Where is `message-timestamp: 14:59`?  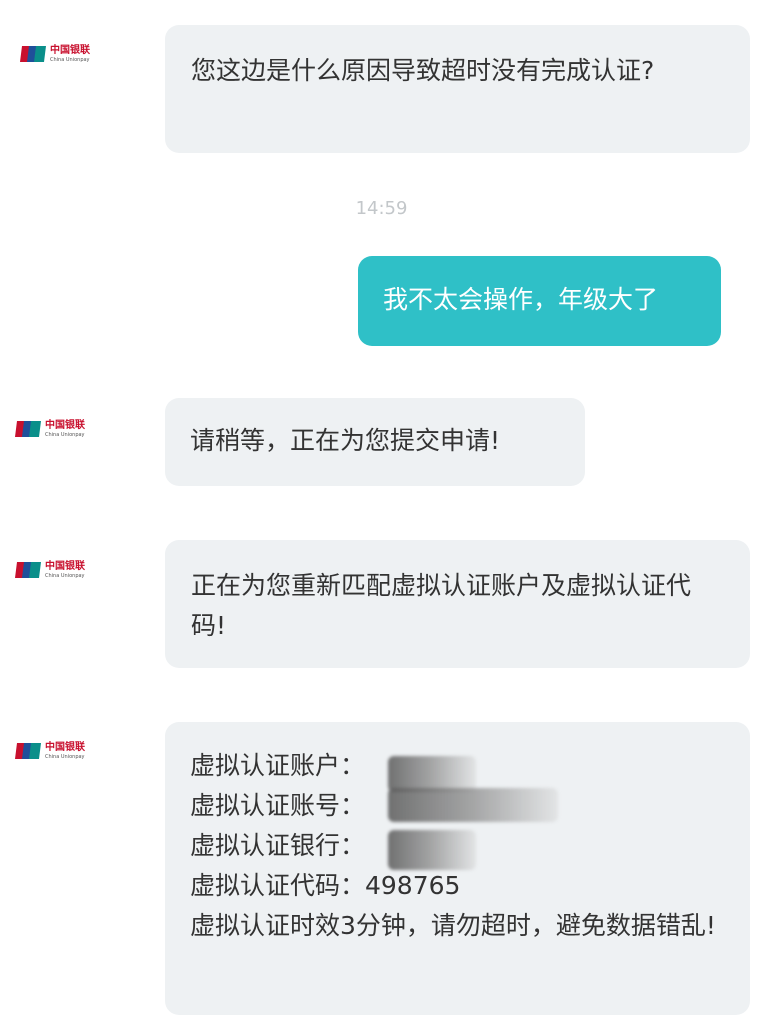 message-timestamp: 14:59 is located at coordinates (381, 208).